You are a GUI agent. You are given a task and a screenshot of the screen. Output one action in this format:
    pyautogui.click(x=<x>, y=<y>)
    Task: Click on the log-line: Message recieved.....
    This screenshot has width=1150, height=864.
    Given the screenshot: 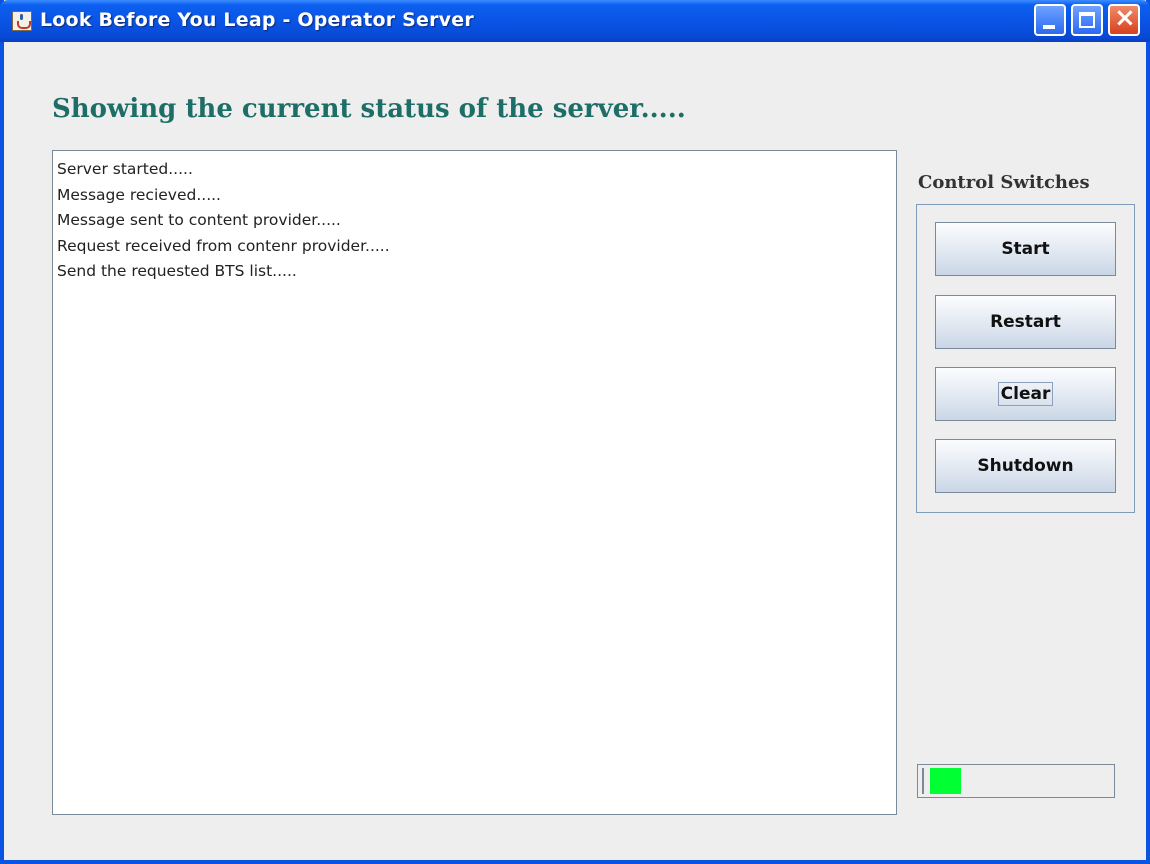 What is the action you would take?
    pyautogui.click(x=139, y=194)
    